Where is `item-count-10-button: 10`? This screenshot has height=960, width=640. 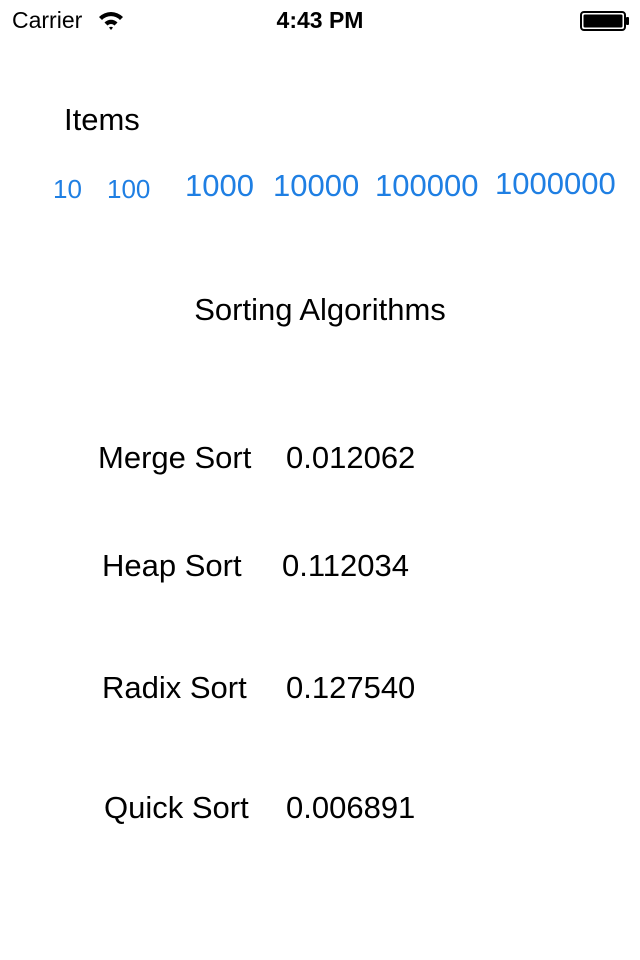 item-count-10-button: 10 is located at coordinates (67, 189).